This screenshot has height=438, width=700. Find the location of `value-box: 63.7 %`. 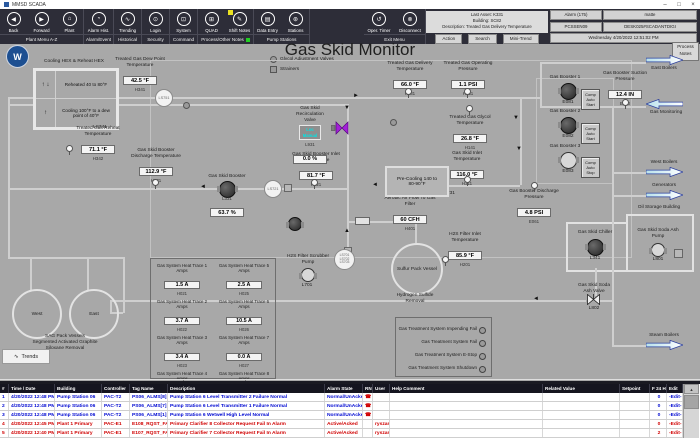

value-box: 63.7 % is located at coordinates (227, 212).